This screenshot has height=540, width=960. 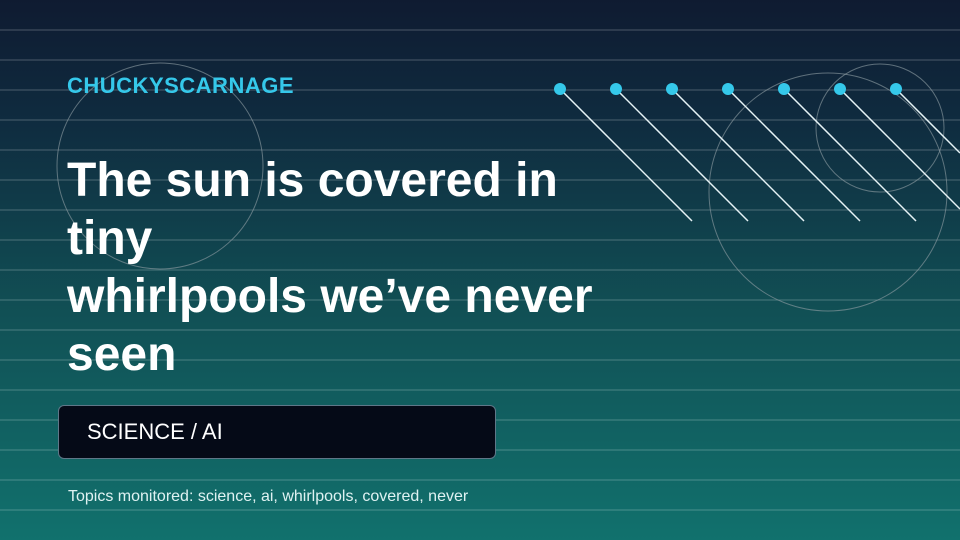 What do you see at coordinates (277, 432) in the screenshot?
I see `category-badge: SCIENCE / AI` at bounding box center [277, 432].